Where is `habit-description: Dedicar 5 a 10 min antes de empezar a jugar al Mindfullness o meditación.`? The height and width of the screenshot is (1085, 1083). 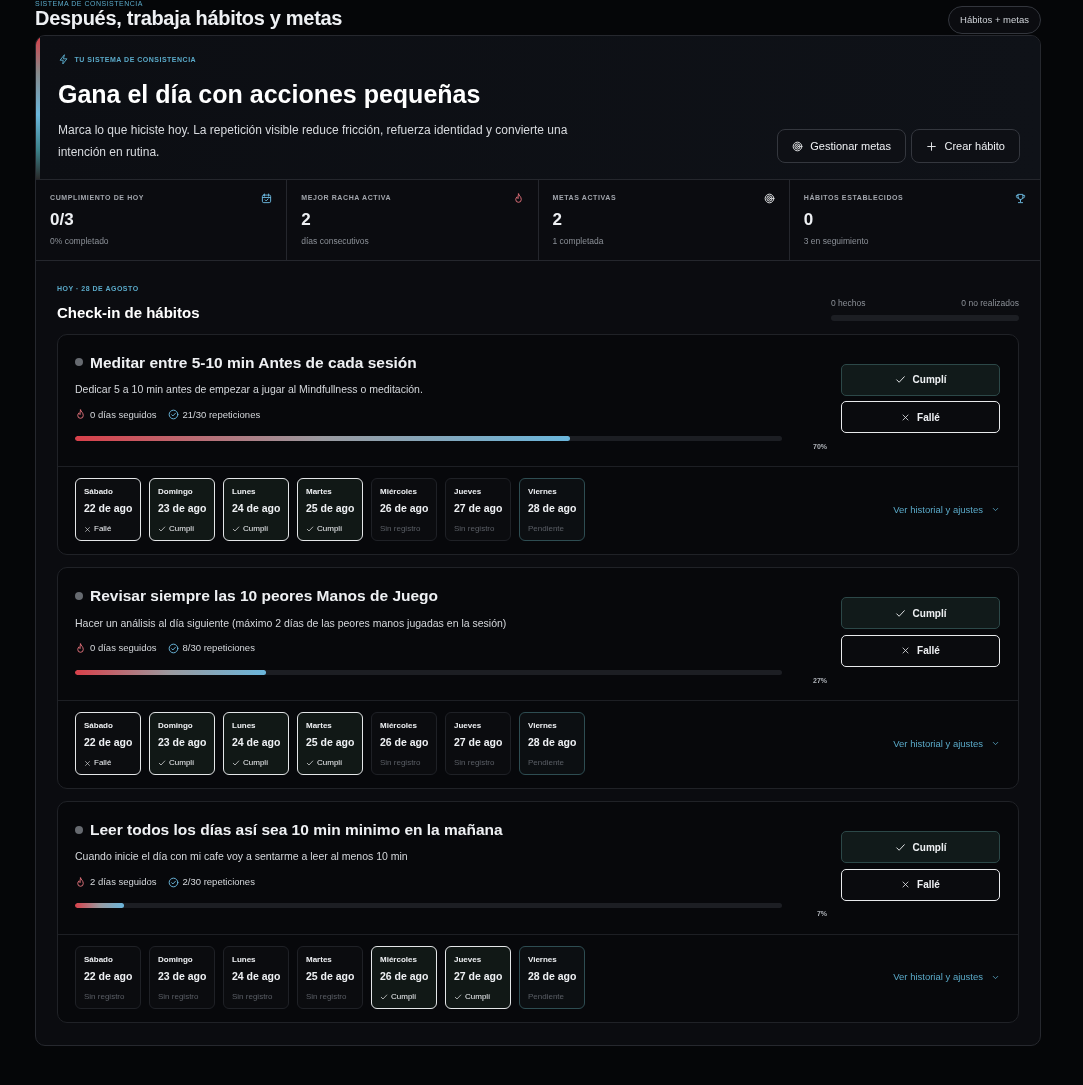
habit-description: Dedicar 5 a 10 min antes de empezar a jugar al Mindfullness o meditación. is located at coordinates (249, 389).